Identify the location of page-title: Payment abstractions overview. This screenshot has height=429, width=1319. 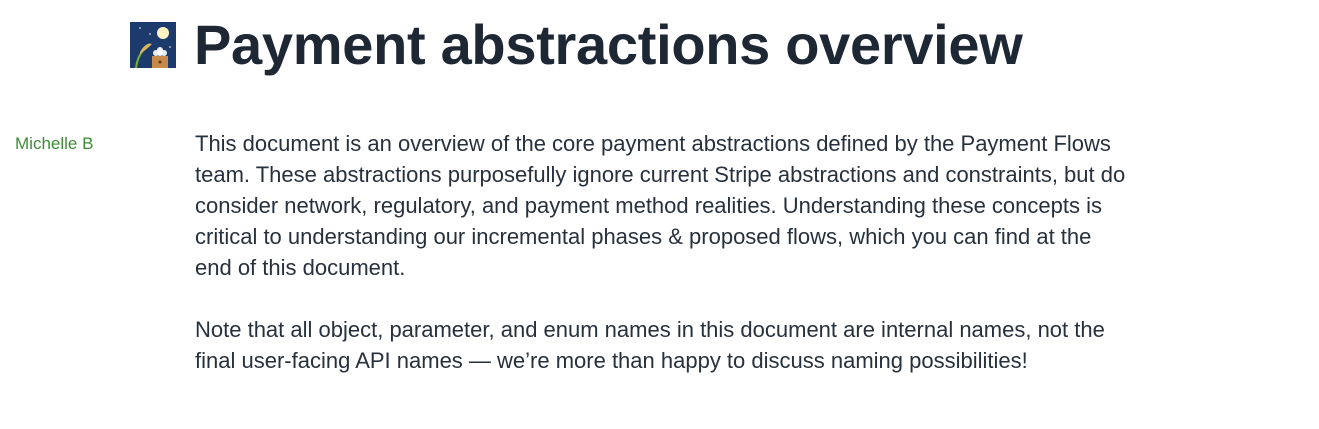
(608, 44).